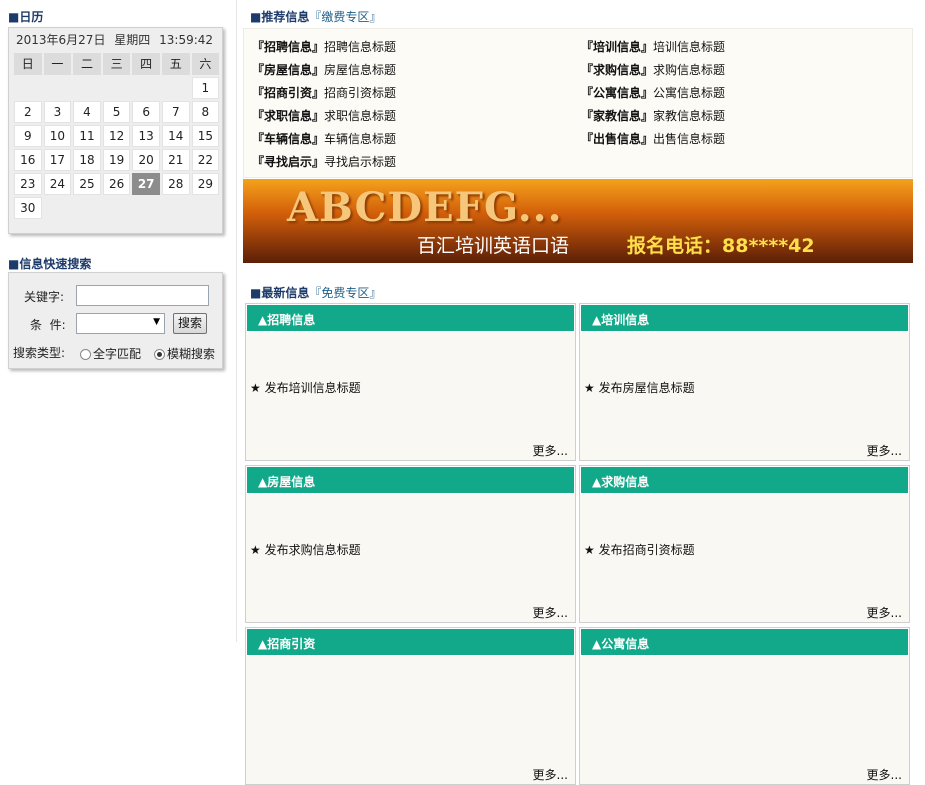 The image size is (925, 785). I want to click on calendar-day: 30, so click(28, 208).